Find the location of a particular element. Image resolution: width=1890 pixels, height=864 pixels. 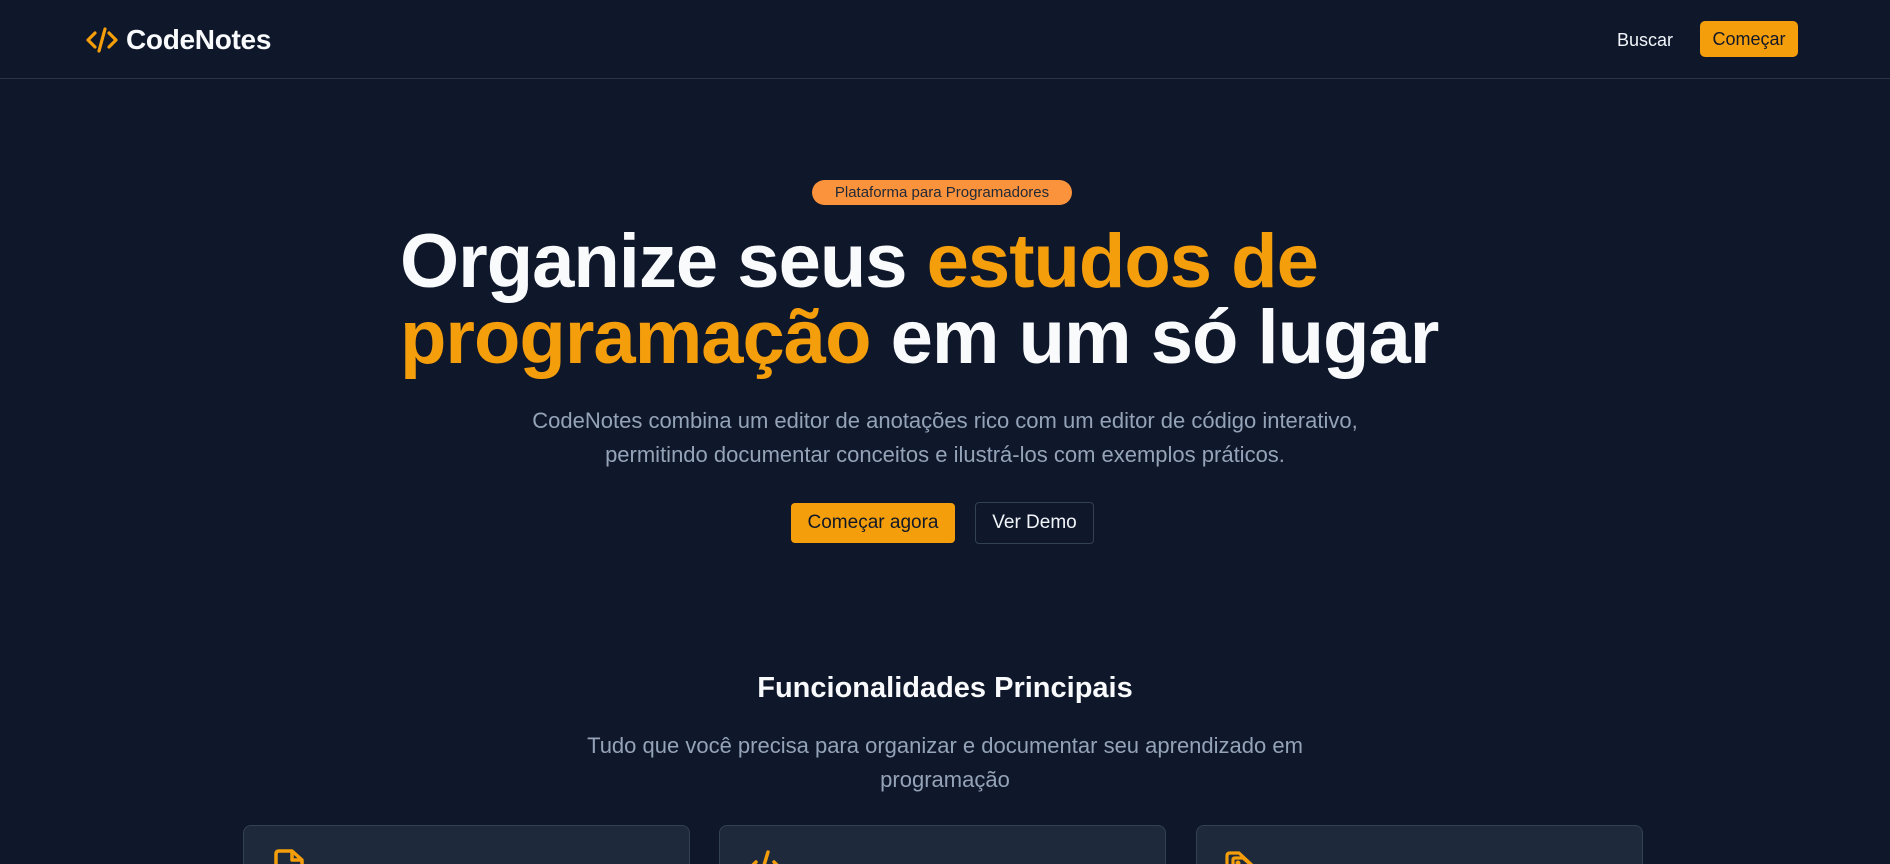

hero-title-highlight2: programação is located at coordinates (635, 337).